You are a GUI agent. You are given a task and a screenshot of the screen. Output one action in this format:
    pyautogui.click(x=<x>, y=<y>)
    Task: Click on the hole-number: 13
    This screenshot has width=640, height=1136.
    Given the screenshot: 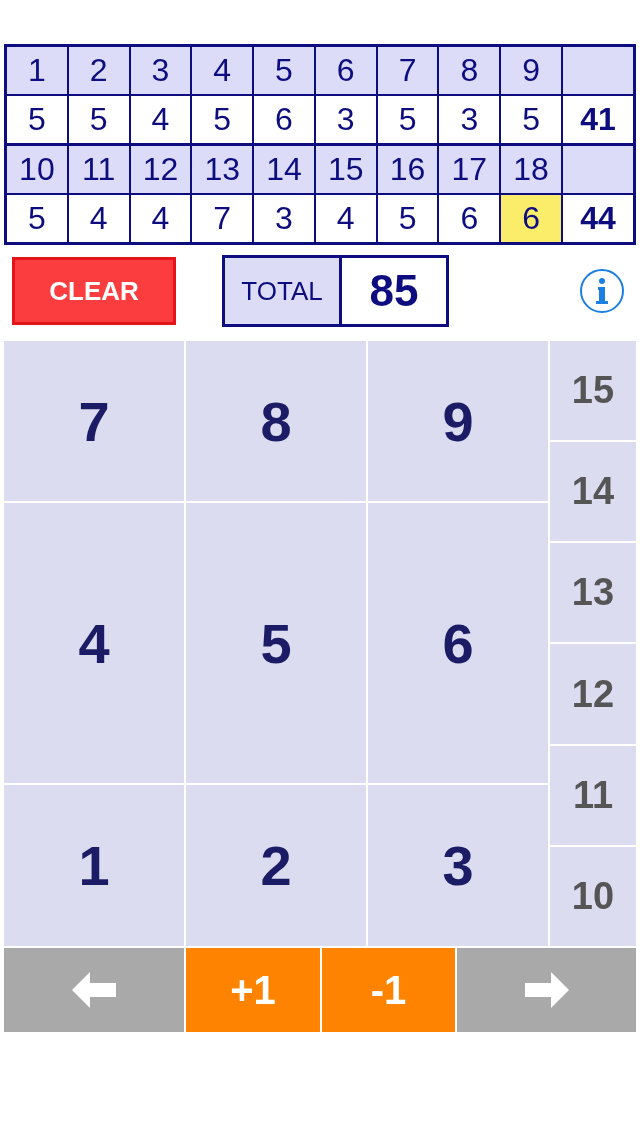 What is the action you would take?
    pyautogui.click(x=222, y=169)
    